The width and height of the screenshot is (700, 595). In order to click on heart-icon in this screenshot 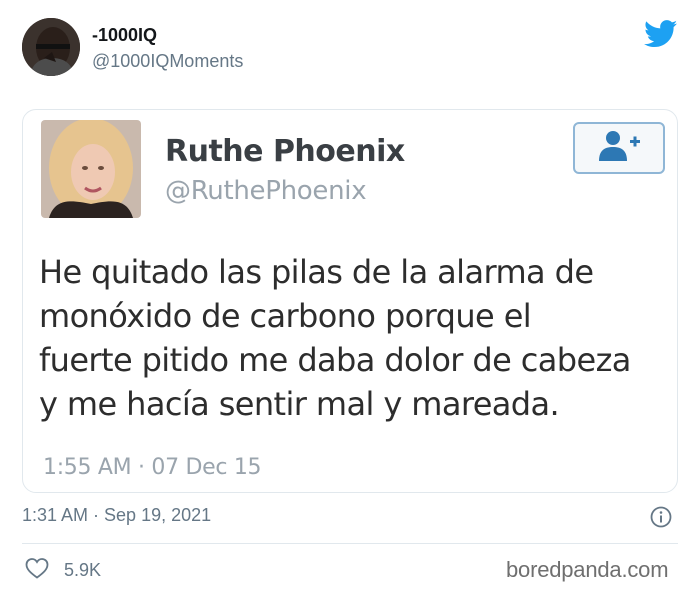, I will do `click(37, 570)`.